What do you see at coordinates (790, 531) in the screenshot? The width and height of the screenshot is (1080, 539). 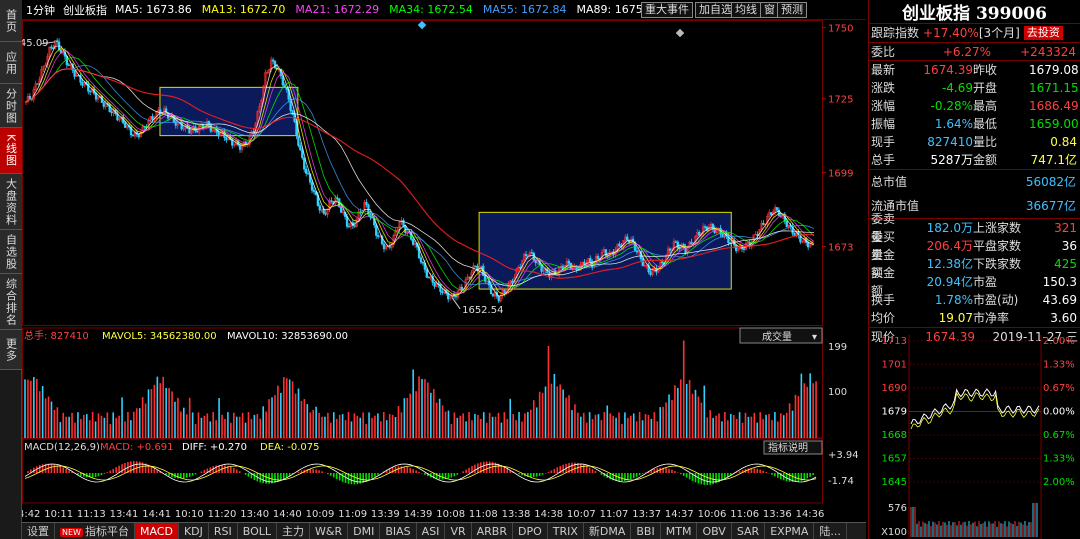 I see `indicator-tab-20: EXPMA` at bounding box center [790, 531].